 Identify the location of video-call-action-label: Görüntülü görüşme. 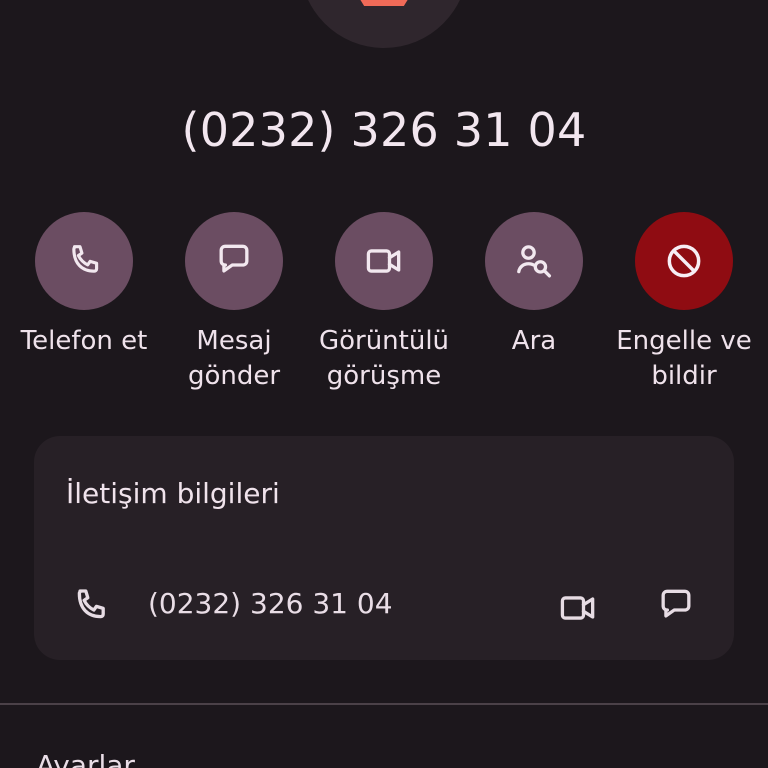
(384, 358).